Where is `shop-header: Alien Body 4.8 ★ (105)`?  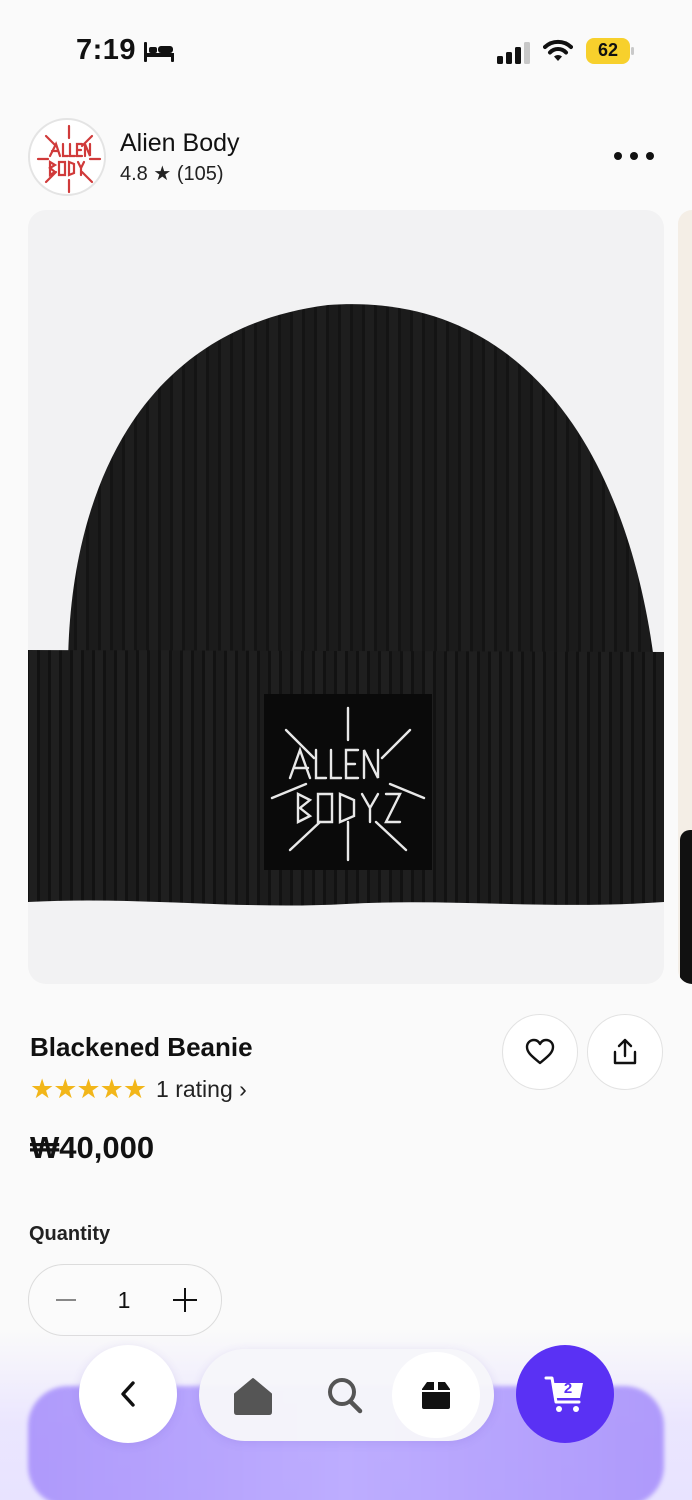 shop-header: Alien Body 4.8 ★ (105) is located at coordinates (346, 157).